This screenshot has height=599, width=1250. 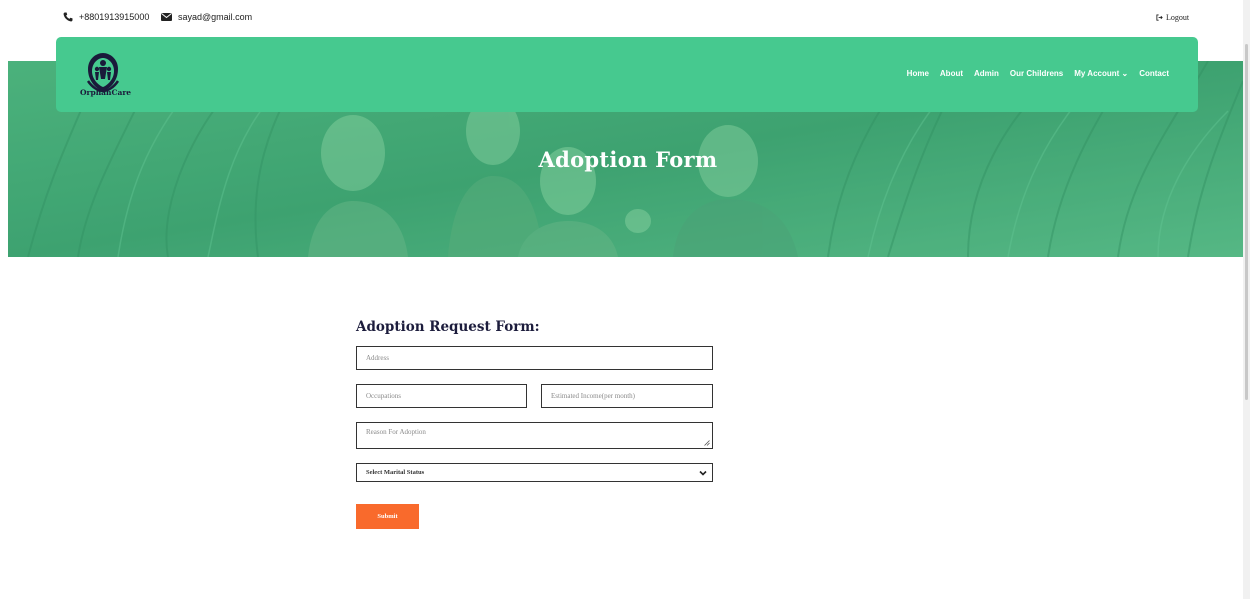 What do you see at coordinates (215, 17) in the screenshot?
I see `email-address: sayad@gmail.com` at bounding box center [215, 17].